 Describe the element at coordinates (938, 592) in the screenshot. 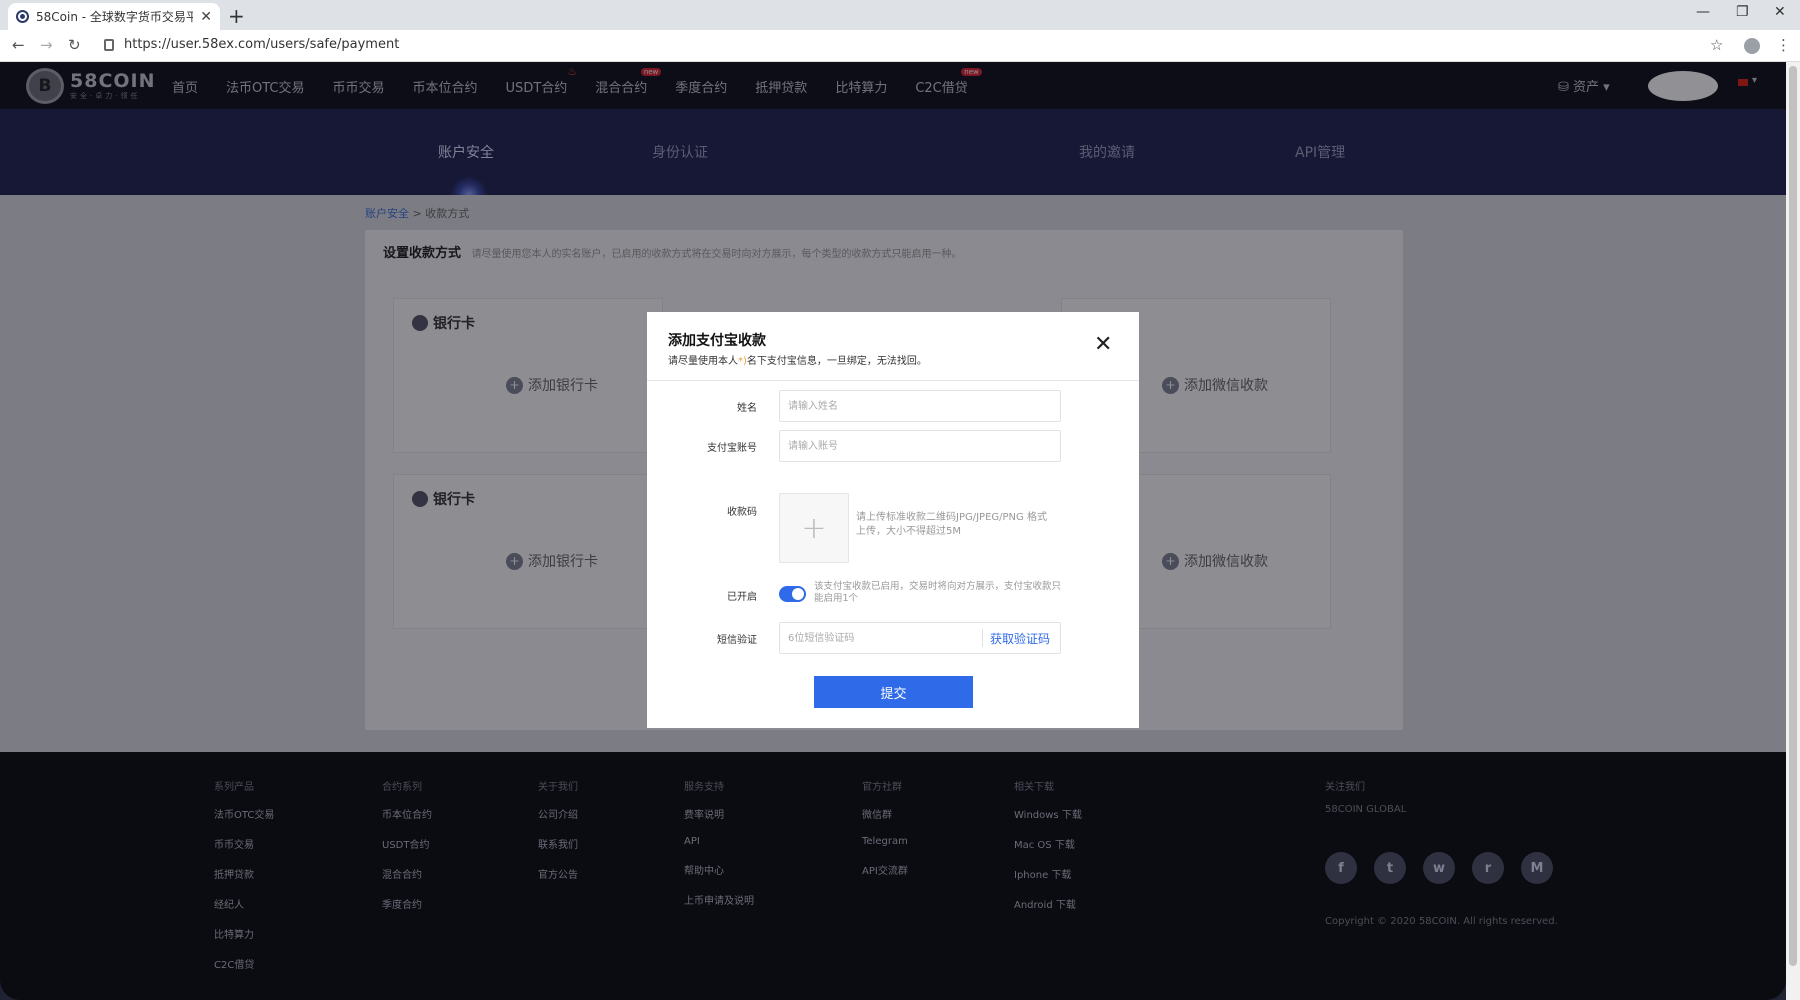

I see `enabled-hint: 该支付宝收款已启用，交易时将向对方展示，支付宝收款只能启用1个` at that location.